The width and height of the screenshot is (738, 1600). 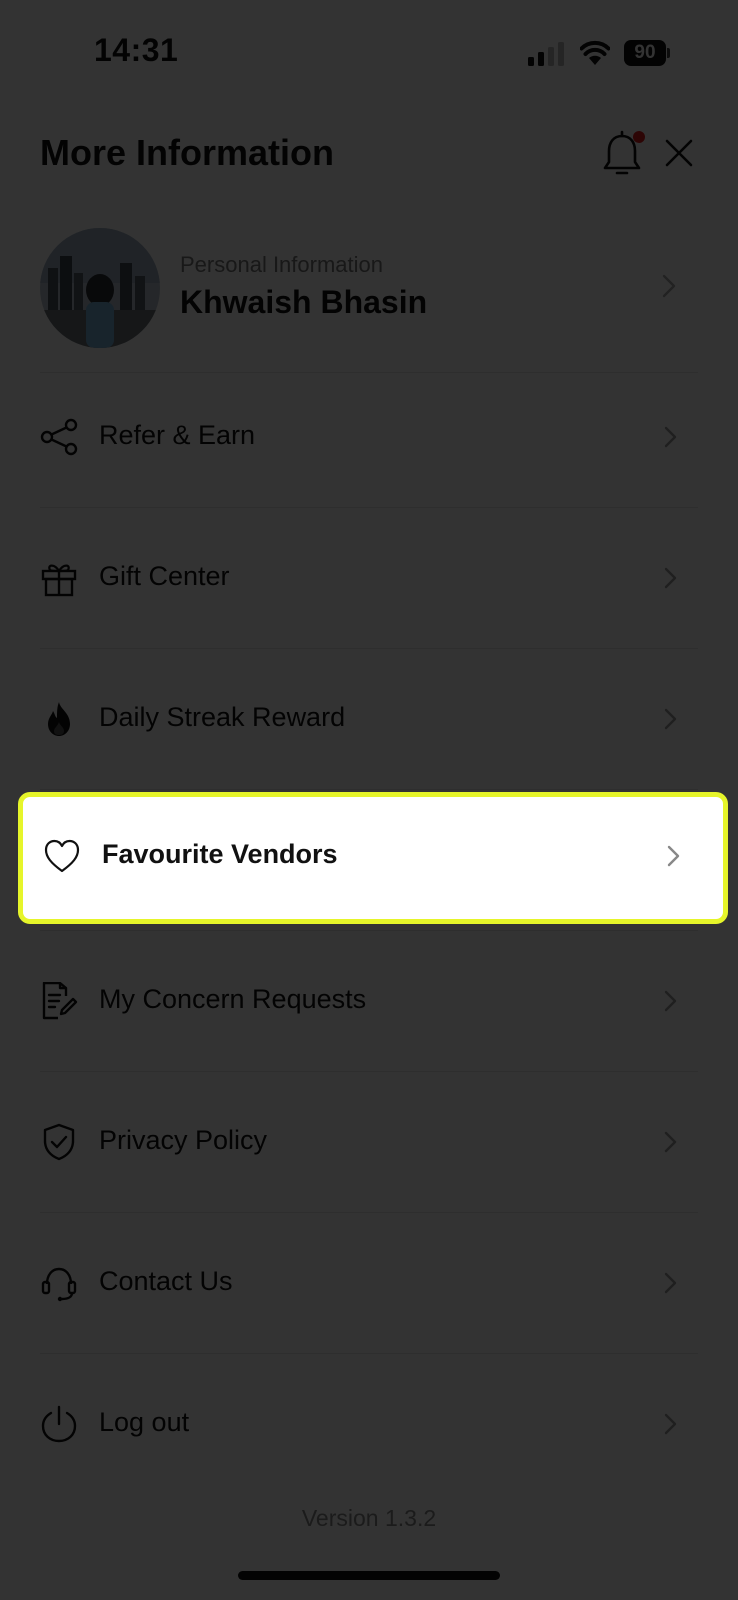 I want to click on profile-name: Khwaish Bhasin, so click(x=304, y=302).